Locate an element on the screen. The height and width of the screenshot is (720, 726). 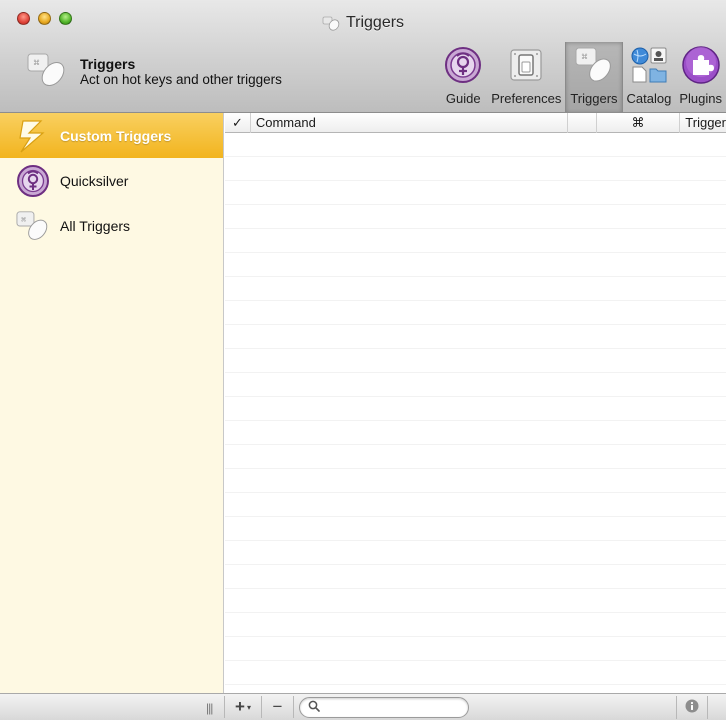
lightning-icon is located at coordinates (33, 136).